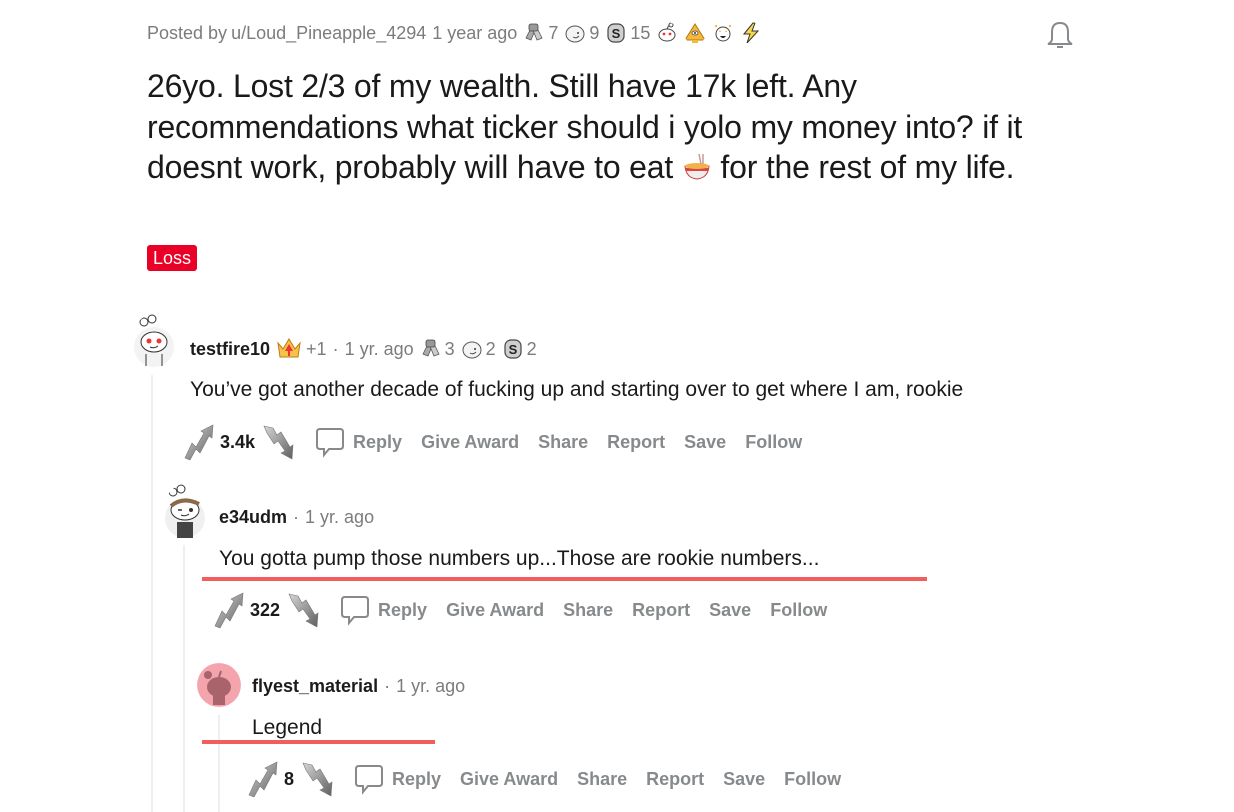 Image resolution: width=1234 pixels, height=812 pixels. What do you see at coordinates (475, 32) in the screenshot?
I see `post-time: 1 year ago` at bounding box center [475, 32].